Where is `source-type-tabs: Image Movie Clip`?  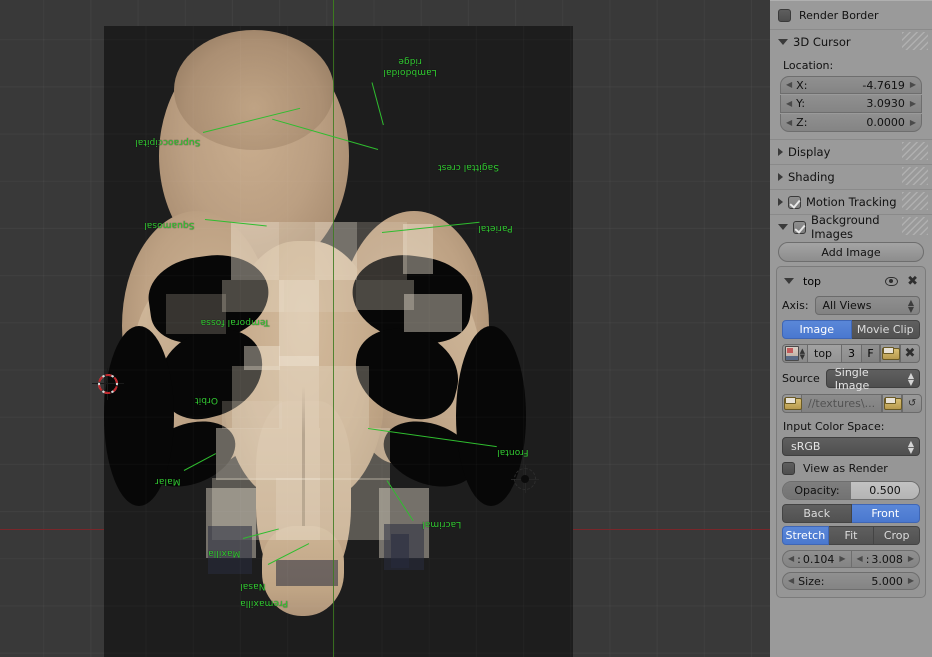 source-type-tabs: Image Movie Clip is located at coordinates (851, 329).